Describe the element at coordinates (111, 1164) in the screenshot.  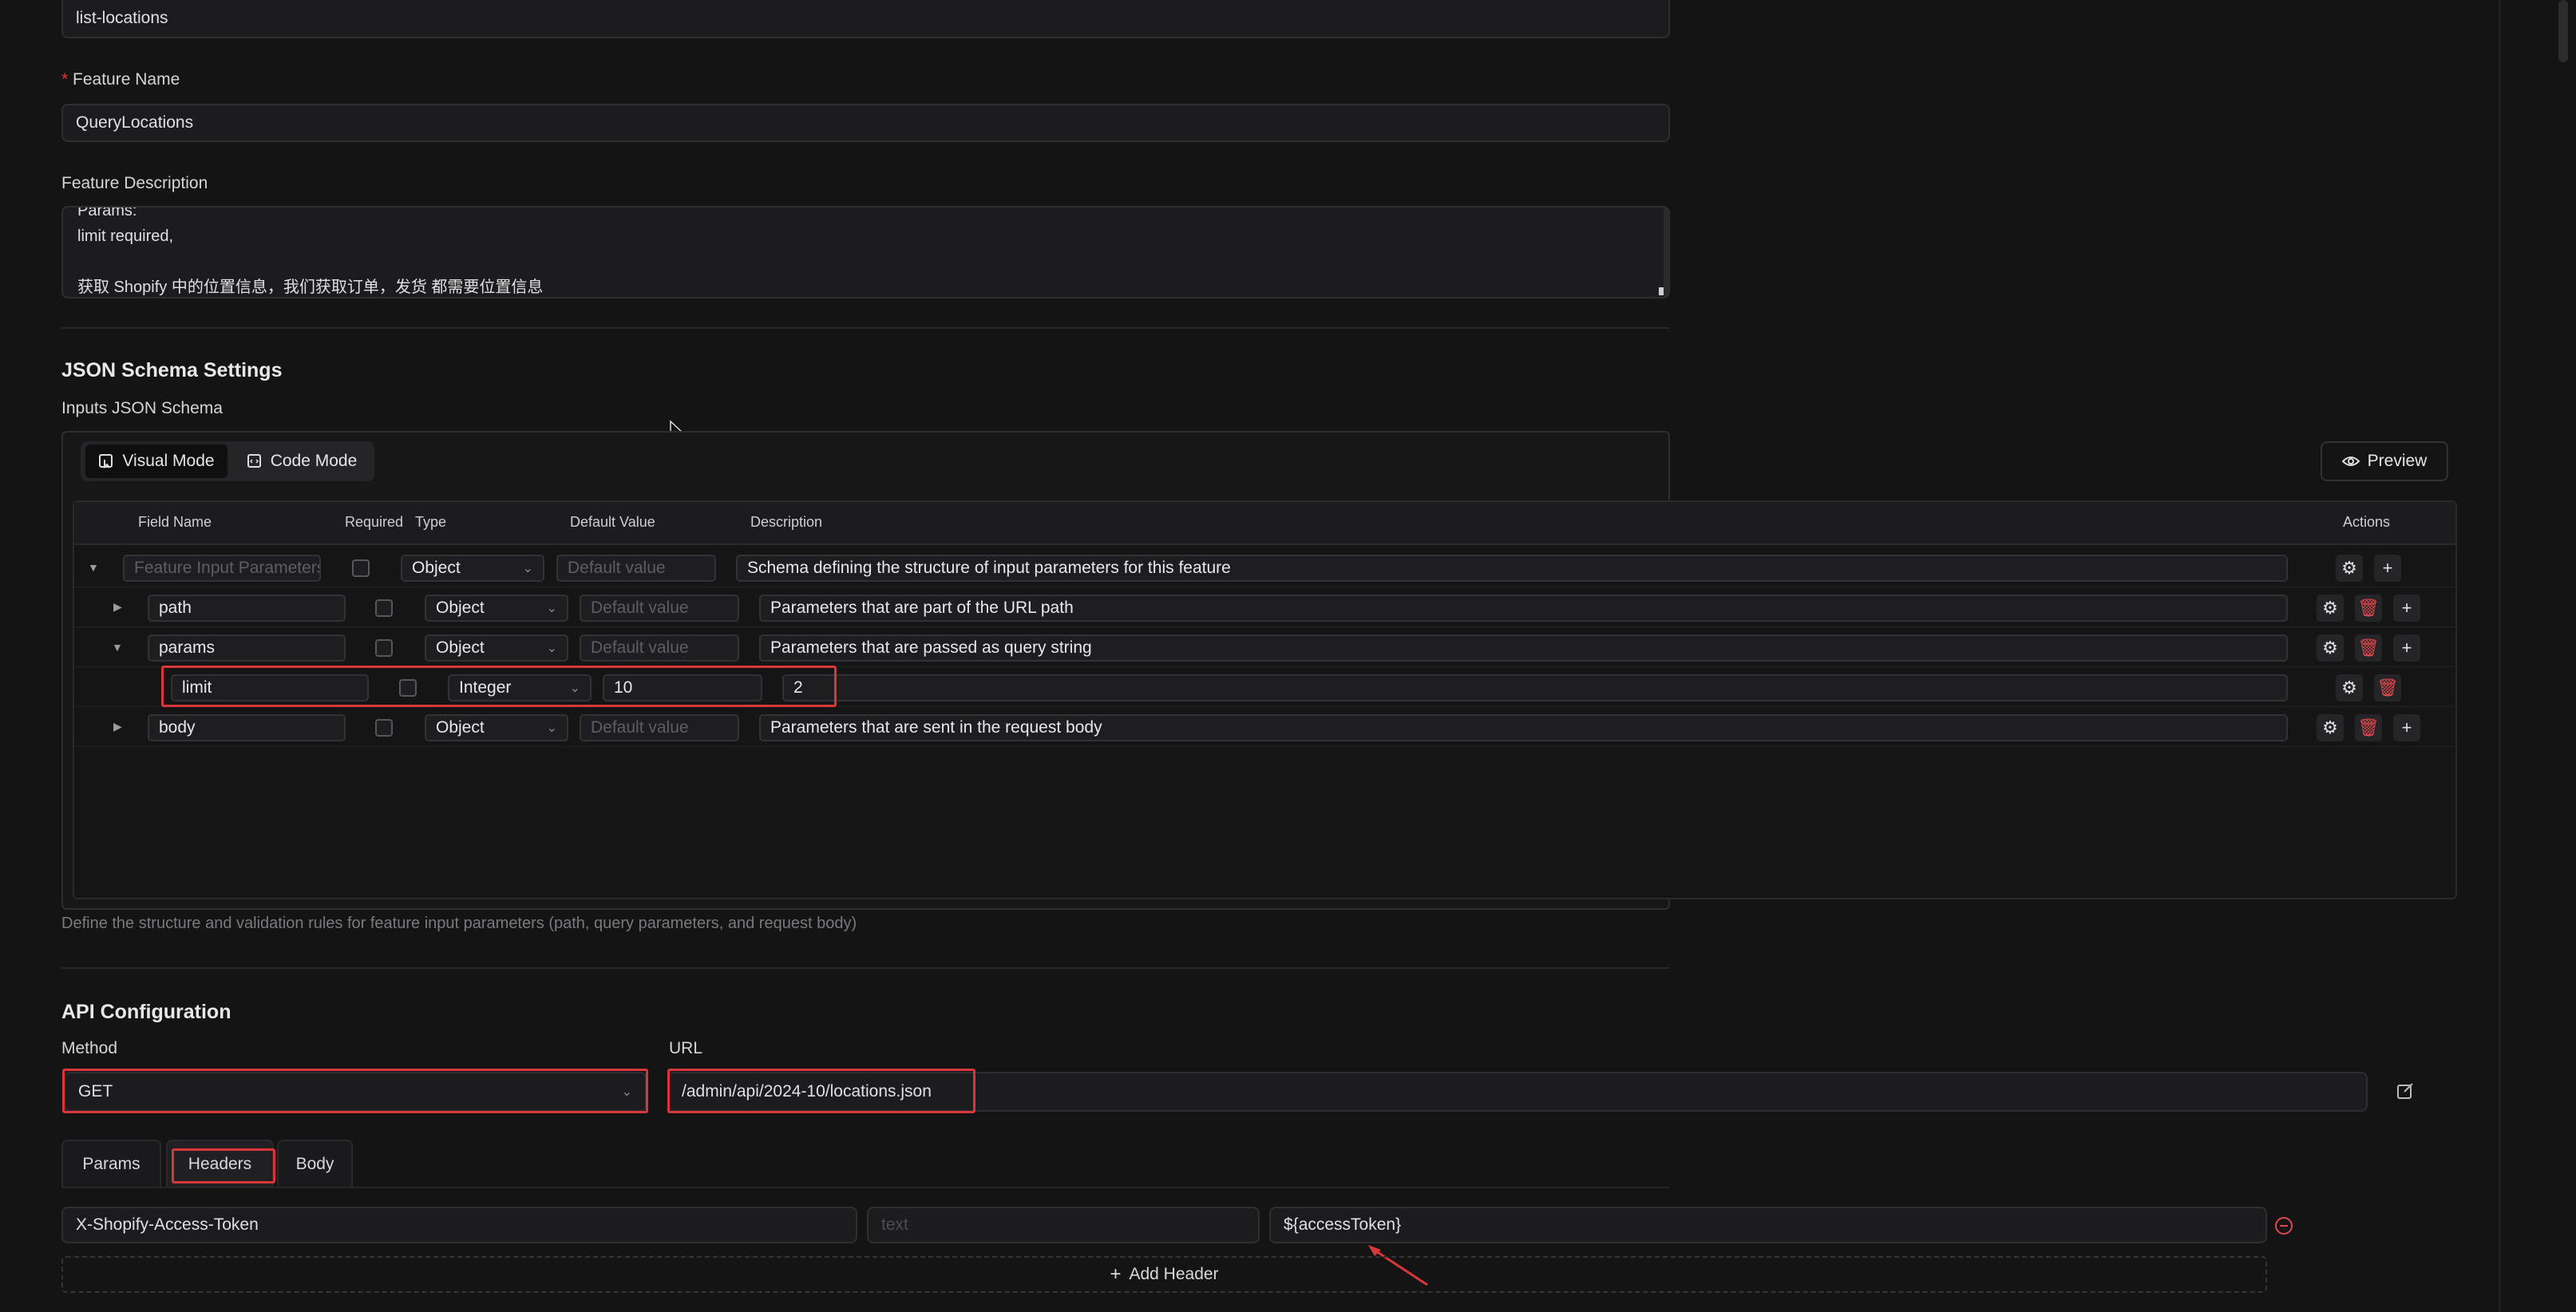
I see `tab-params: Params` at that location.